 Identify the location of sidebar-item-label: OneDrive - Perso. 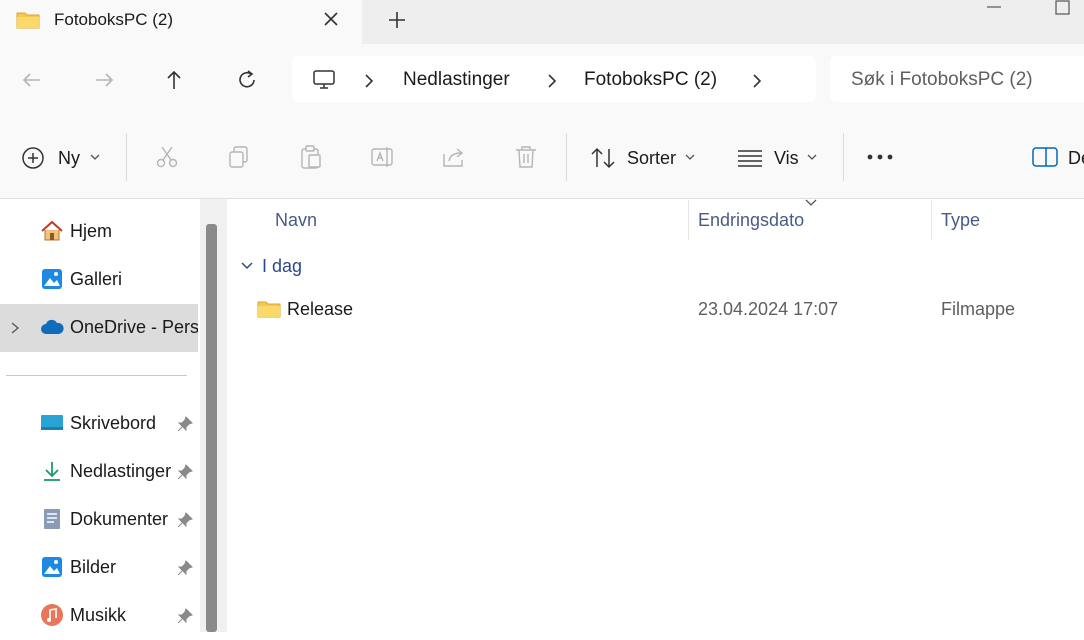
(134, 327).